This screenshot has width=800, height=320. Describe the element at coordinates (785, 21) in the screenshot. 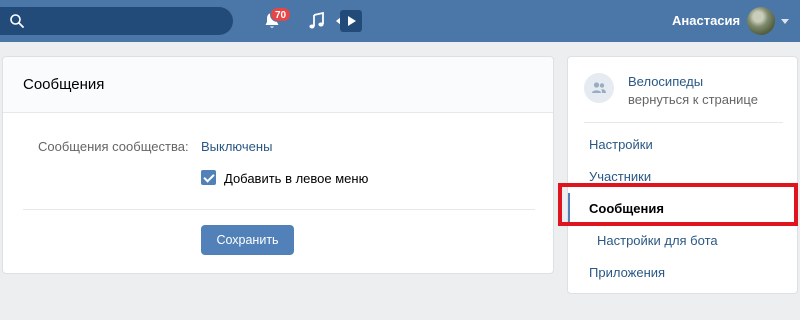

I see `chevron-down-icon` at that location.